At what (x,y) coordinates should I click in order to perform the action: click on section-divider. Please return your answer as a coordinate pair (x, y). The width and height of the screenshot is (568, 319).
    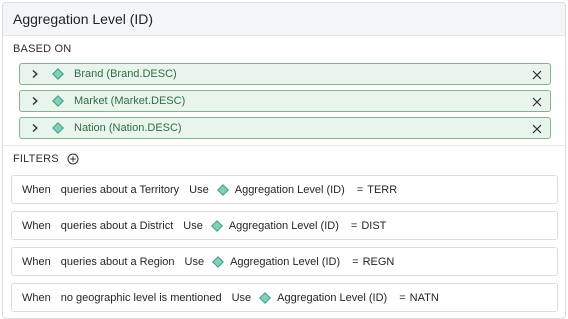
    Looking at the image, I should click on (284, 145).